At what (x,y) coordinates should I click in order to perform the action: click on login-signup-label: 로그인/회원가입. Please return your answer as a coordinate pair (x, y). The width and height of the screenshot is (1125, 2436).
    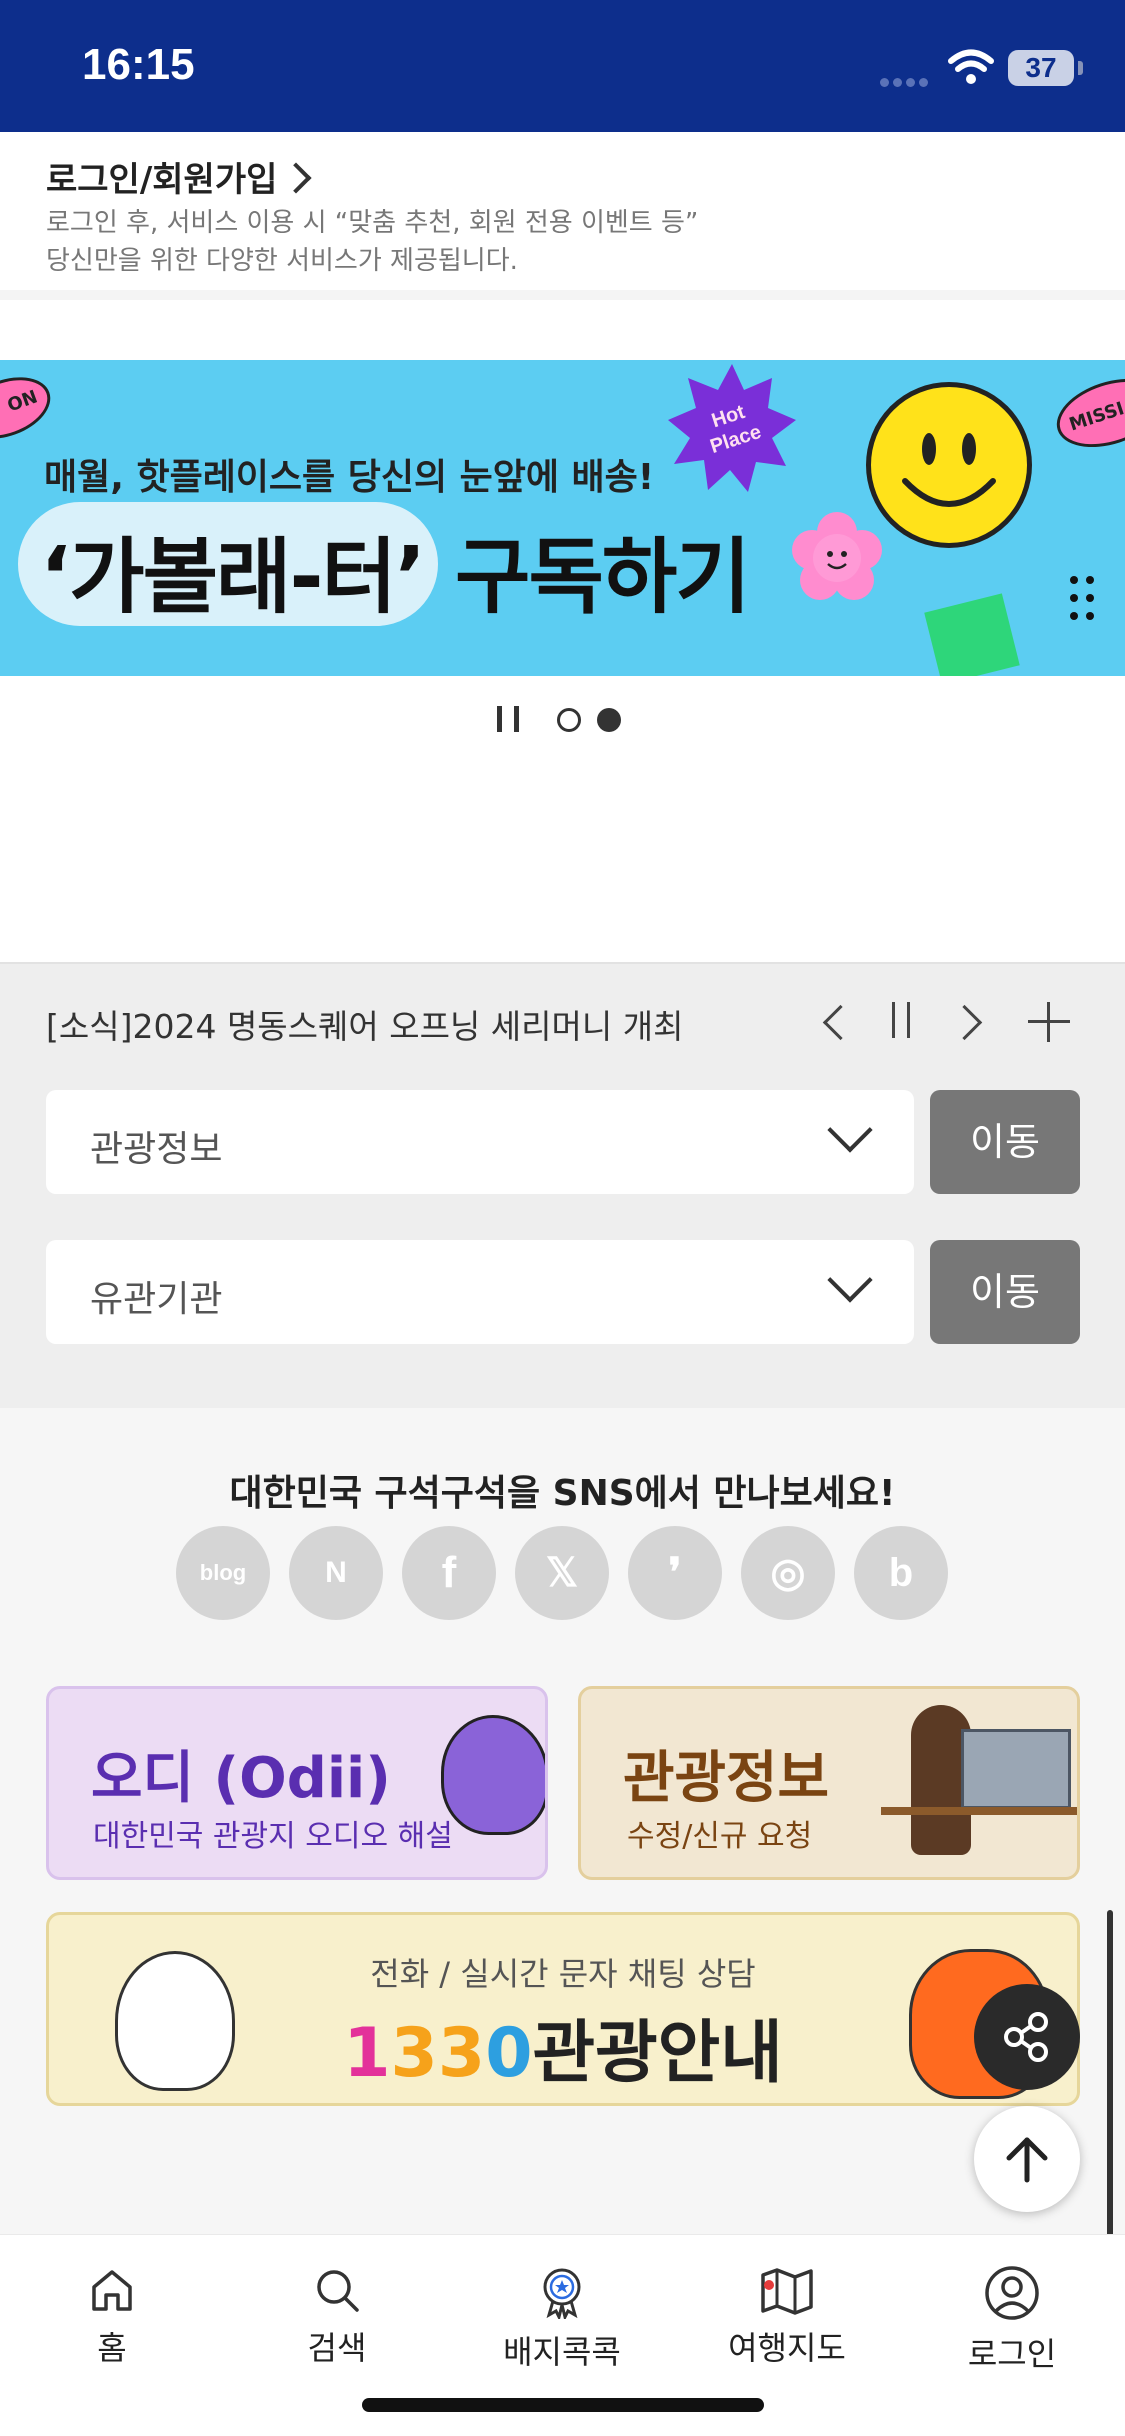
    Looking at the image, I should click on (162, 180).